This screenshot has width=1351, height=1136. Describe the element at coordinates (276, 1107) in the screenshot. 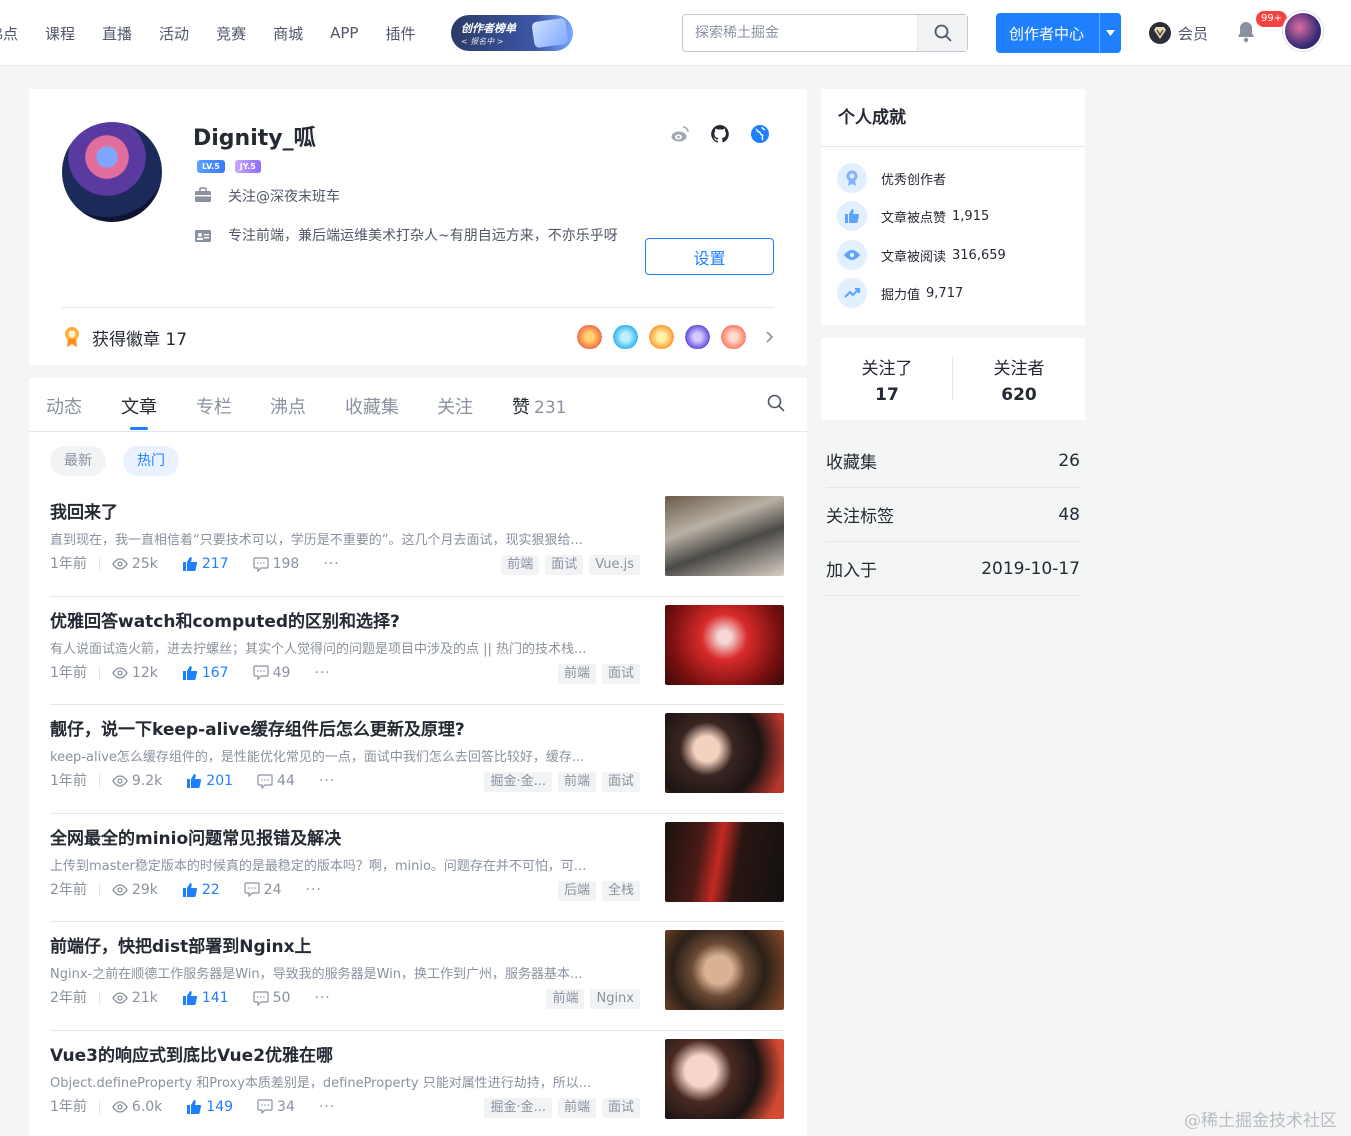

I see `comment-count: 34` at that location.